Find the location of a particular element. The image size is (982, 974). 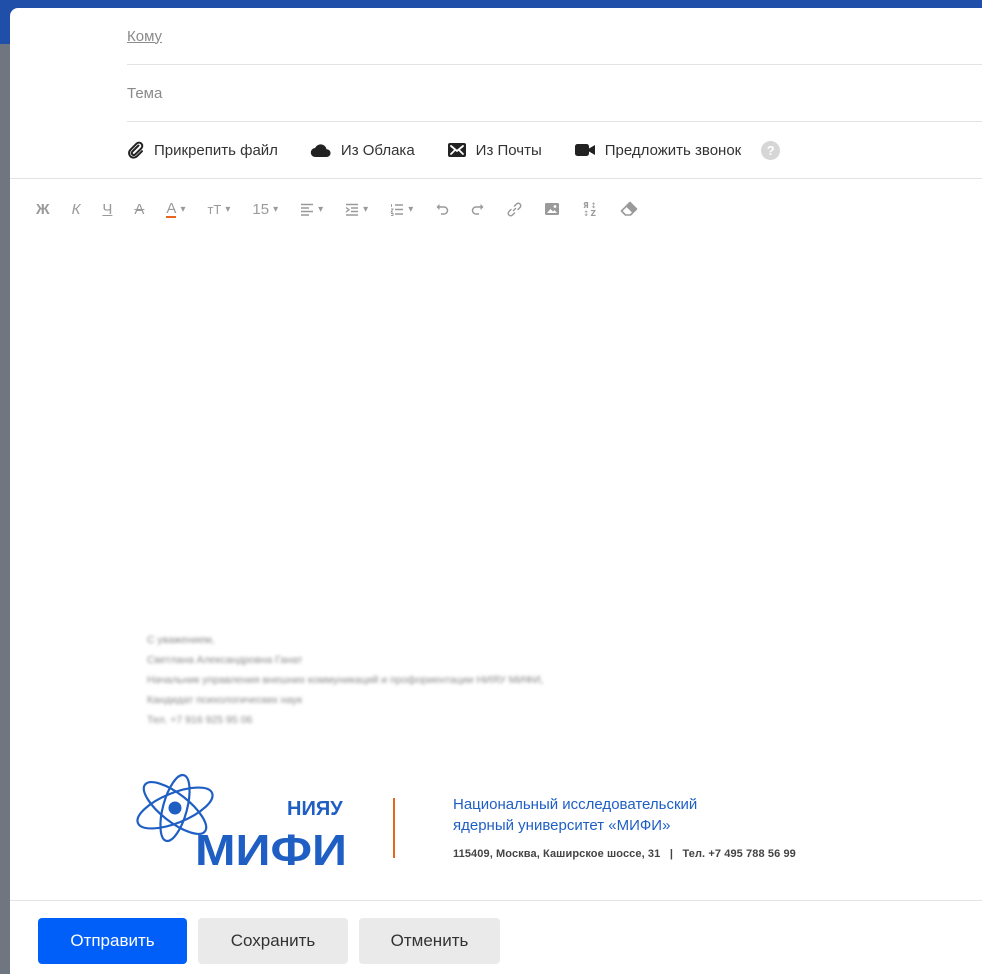

translit-icon: Я ↕ ↕ Z is located at coordinates (590, 209).